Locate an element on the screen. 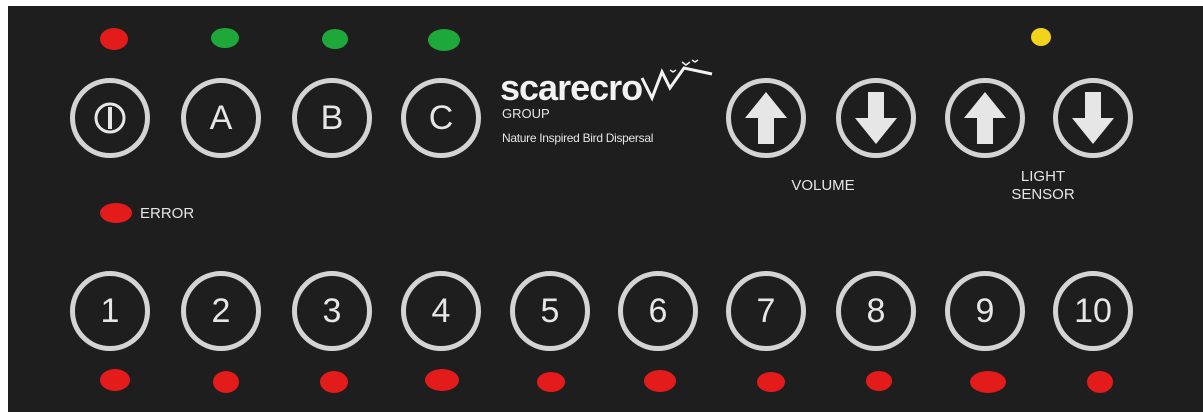 Image resolution: width=1203 pixels, height=412 pixels. light-sensor-label-line1: LIGHT is located at coordinates (1043, 176).